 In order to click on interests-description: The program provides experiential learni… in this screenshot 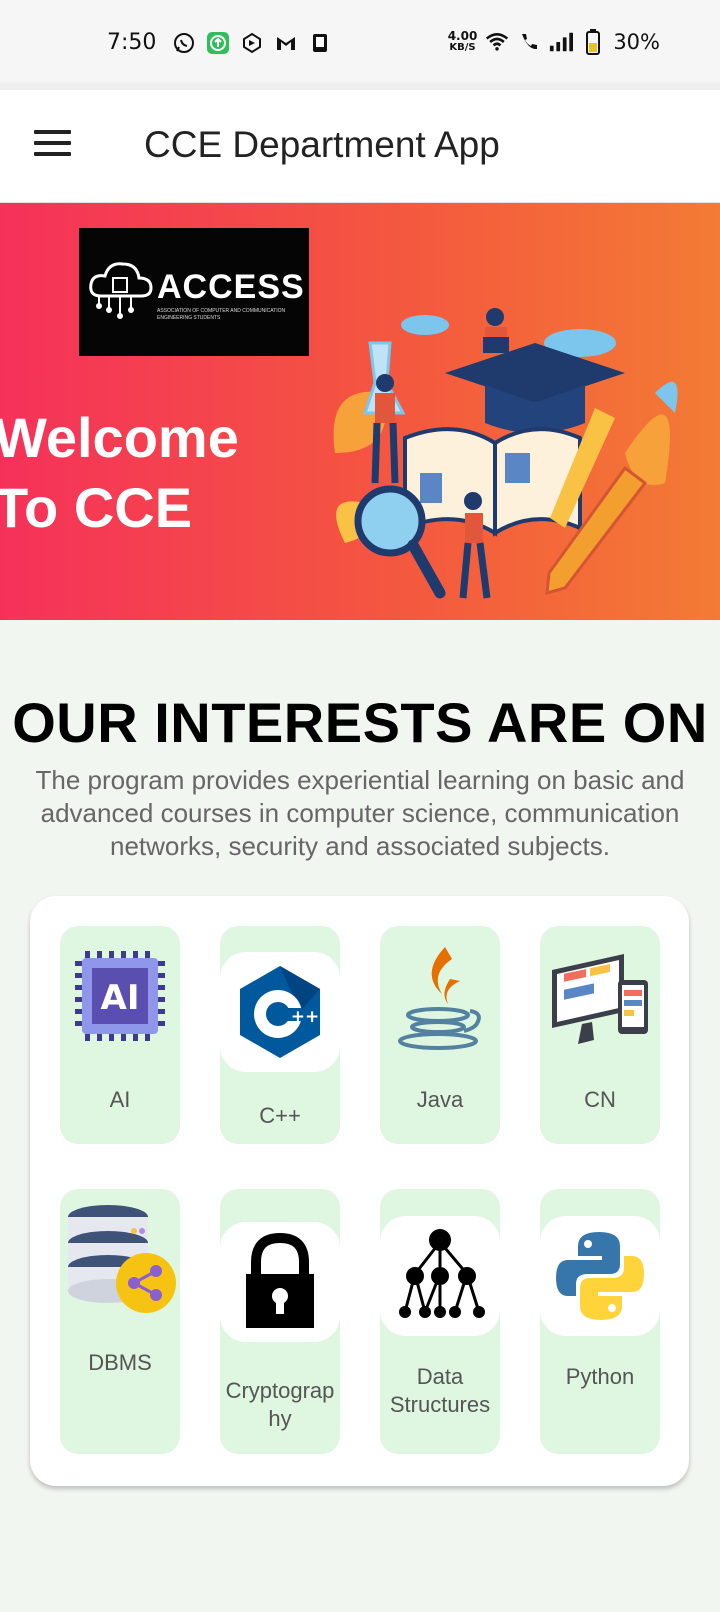, I will do `click(360, 813)`.